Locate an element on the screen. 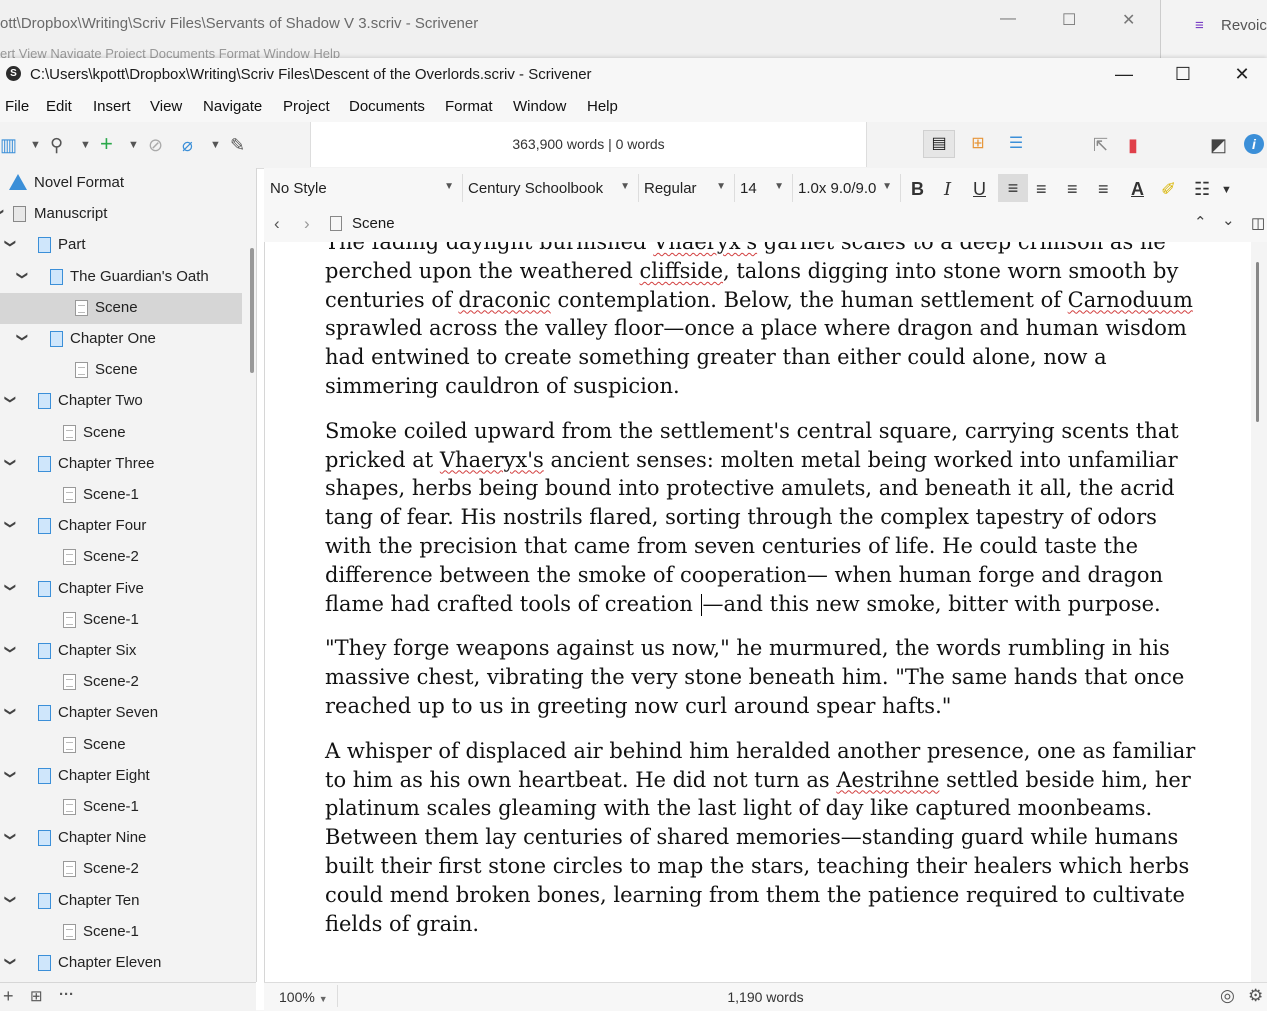  add-item-icon: + is located at coordinates (8, 996).